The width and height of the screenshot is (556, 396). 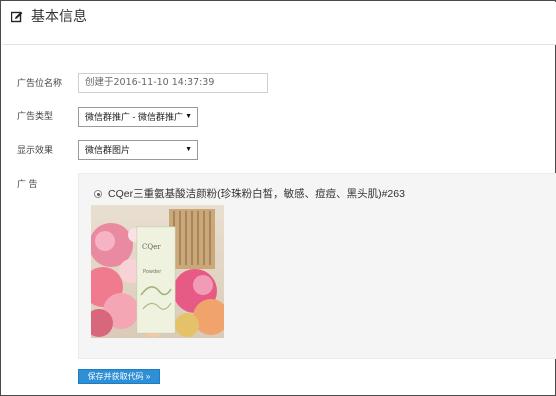 I want to click on ad-position-name-label: 广告位名称, so click(x=40, y=83).